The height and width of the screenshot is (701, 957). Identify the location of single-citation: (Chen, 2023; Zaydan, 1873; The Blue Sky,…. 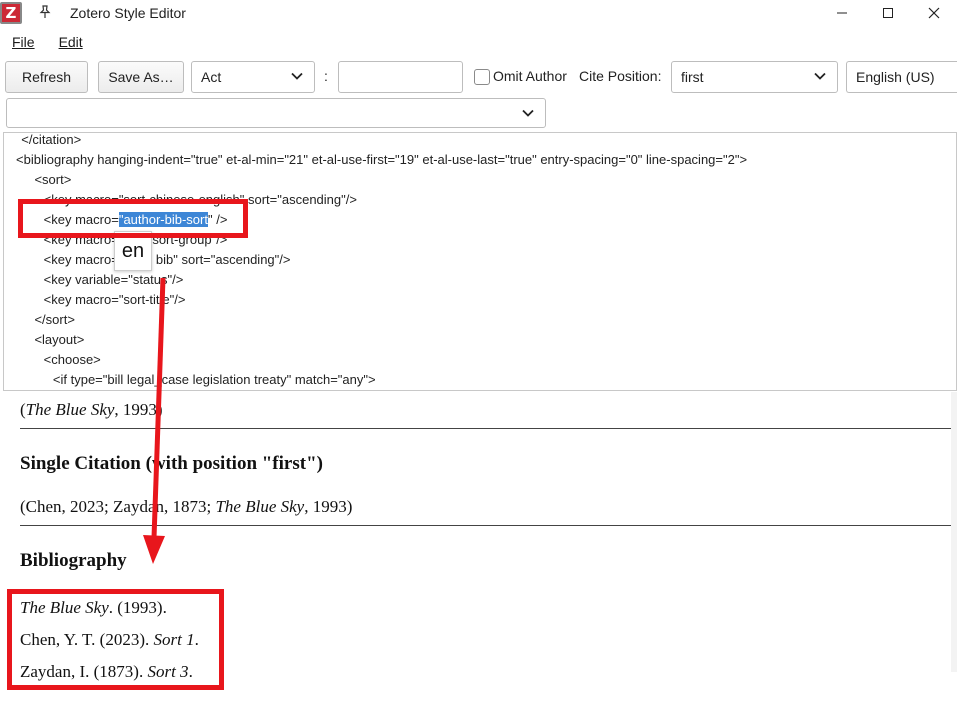
(186, 507).